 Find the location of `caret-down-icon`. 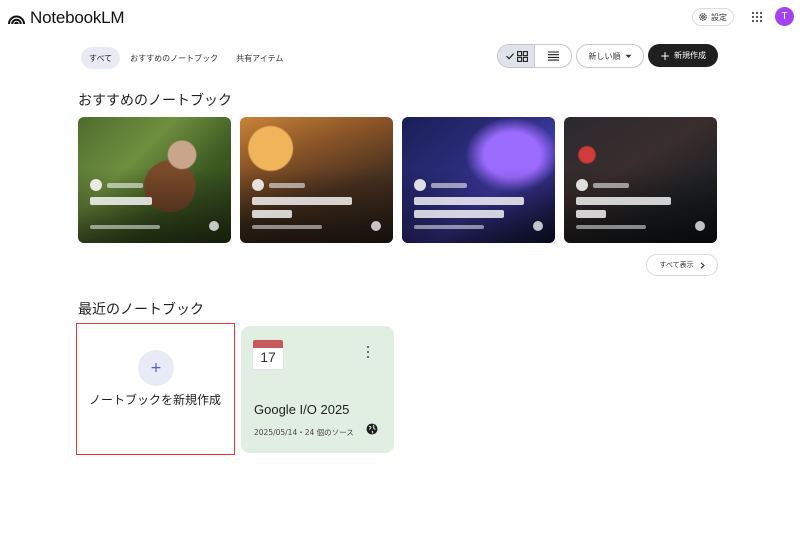

caret-down-icon is located at coordinates (628, 56).